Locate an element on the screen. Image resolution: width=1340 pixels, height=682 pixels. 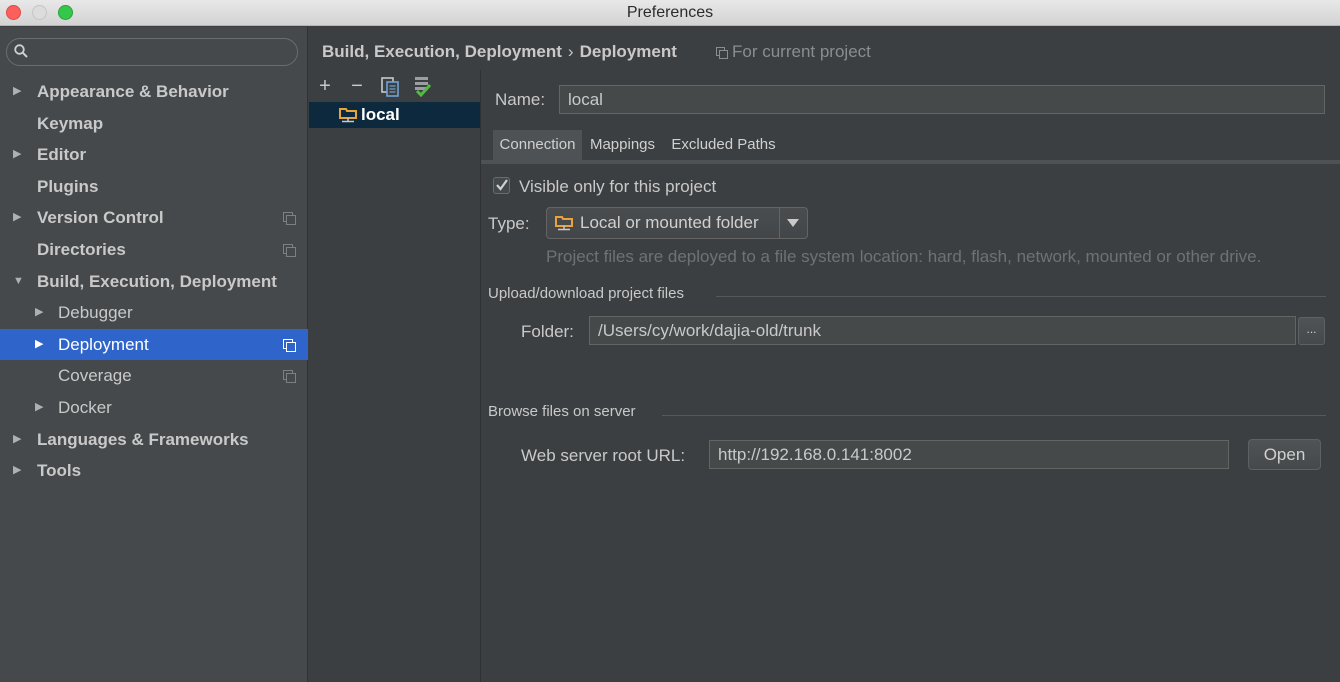
sidebar-item-label: Version Control is located at coordinates (100, 218).